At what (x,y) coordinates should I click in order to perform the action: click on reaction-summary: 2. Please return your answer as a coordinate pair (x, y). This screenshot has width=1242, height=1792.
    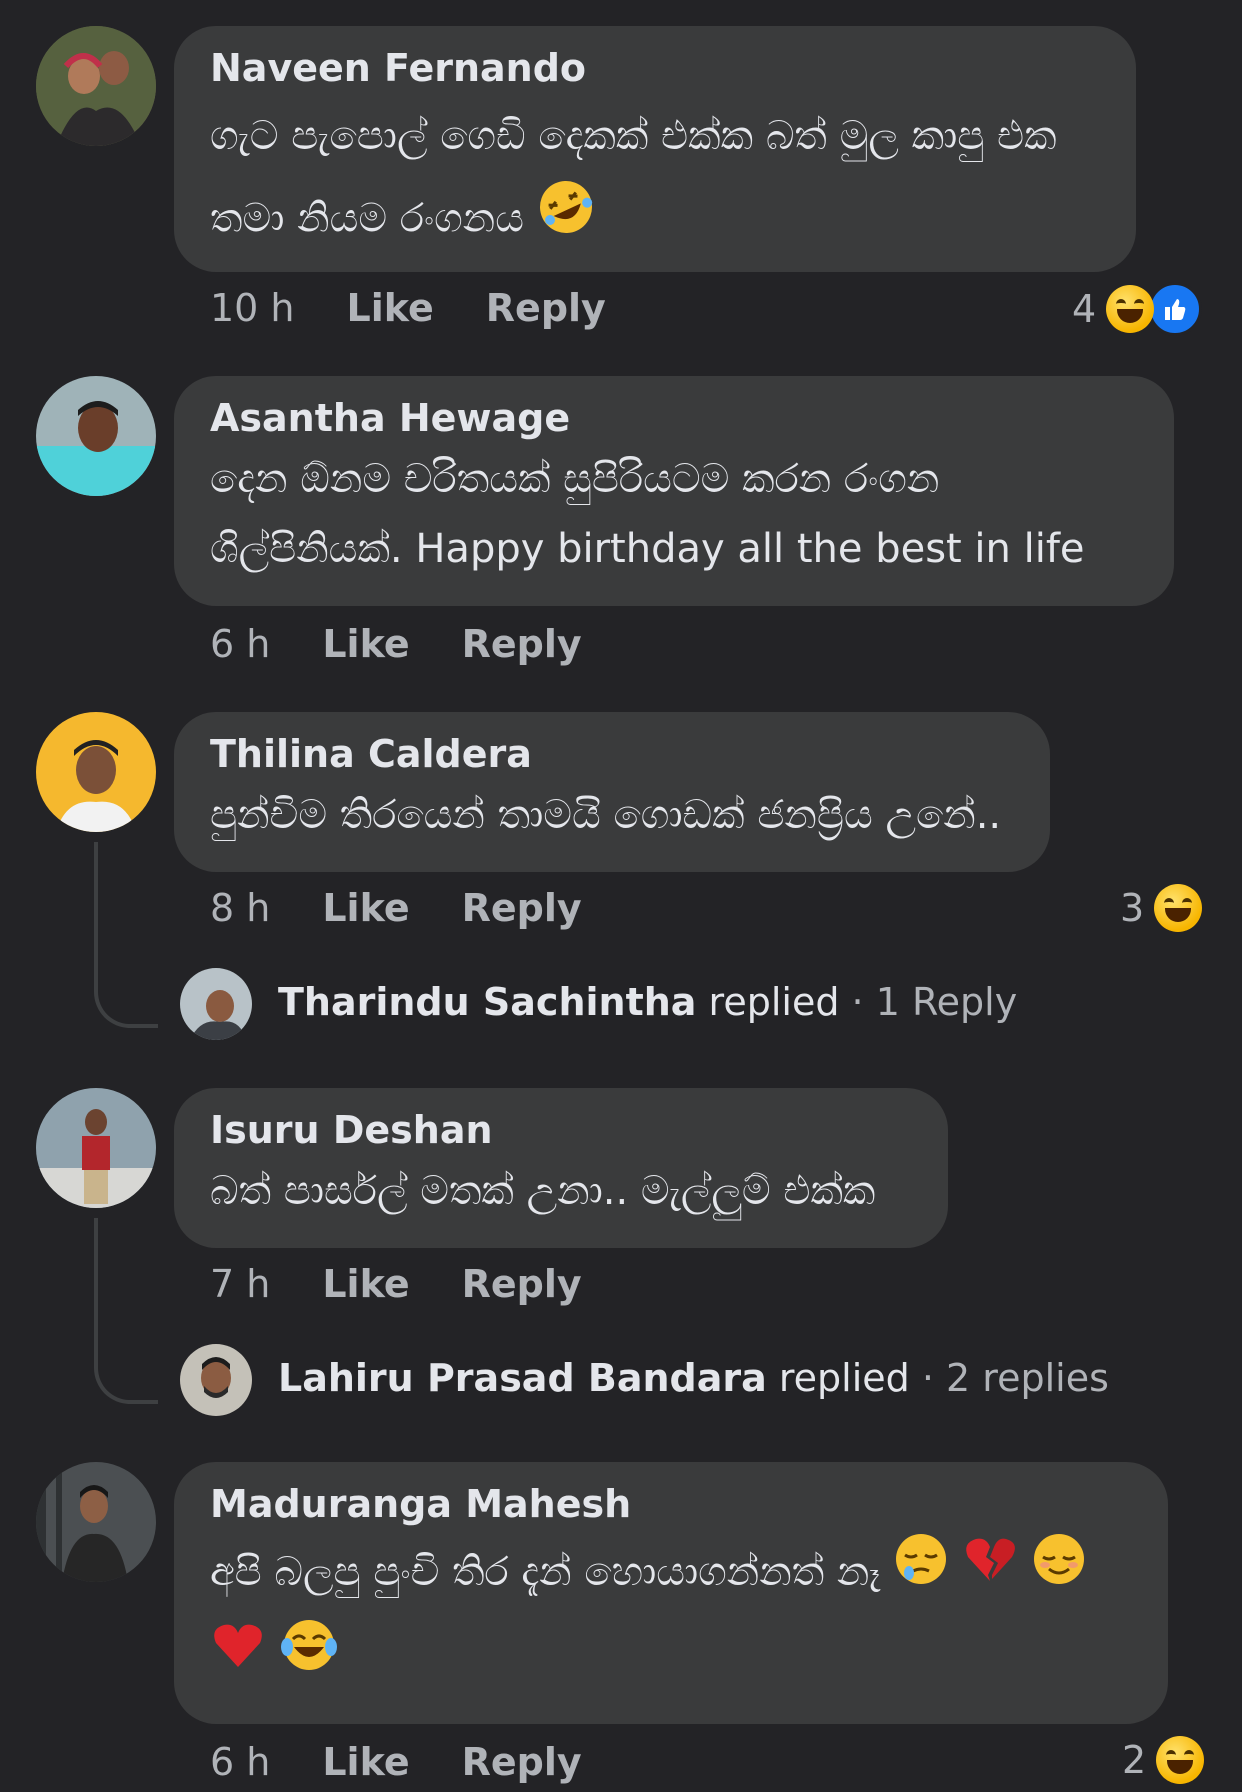
    Looking at the image, I should click on (1163, 1760).